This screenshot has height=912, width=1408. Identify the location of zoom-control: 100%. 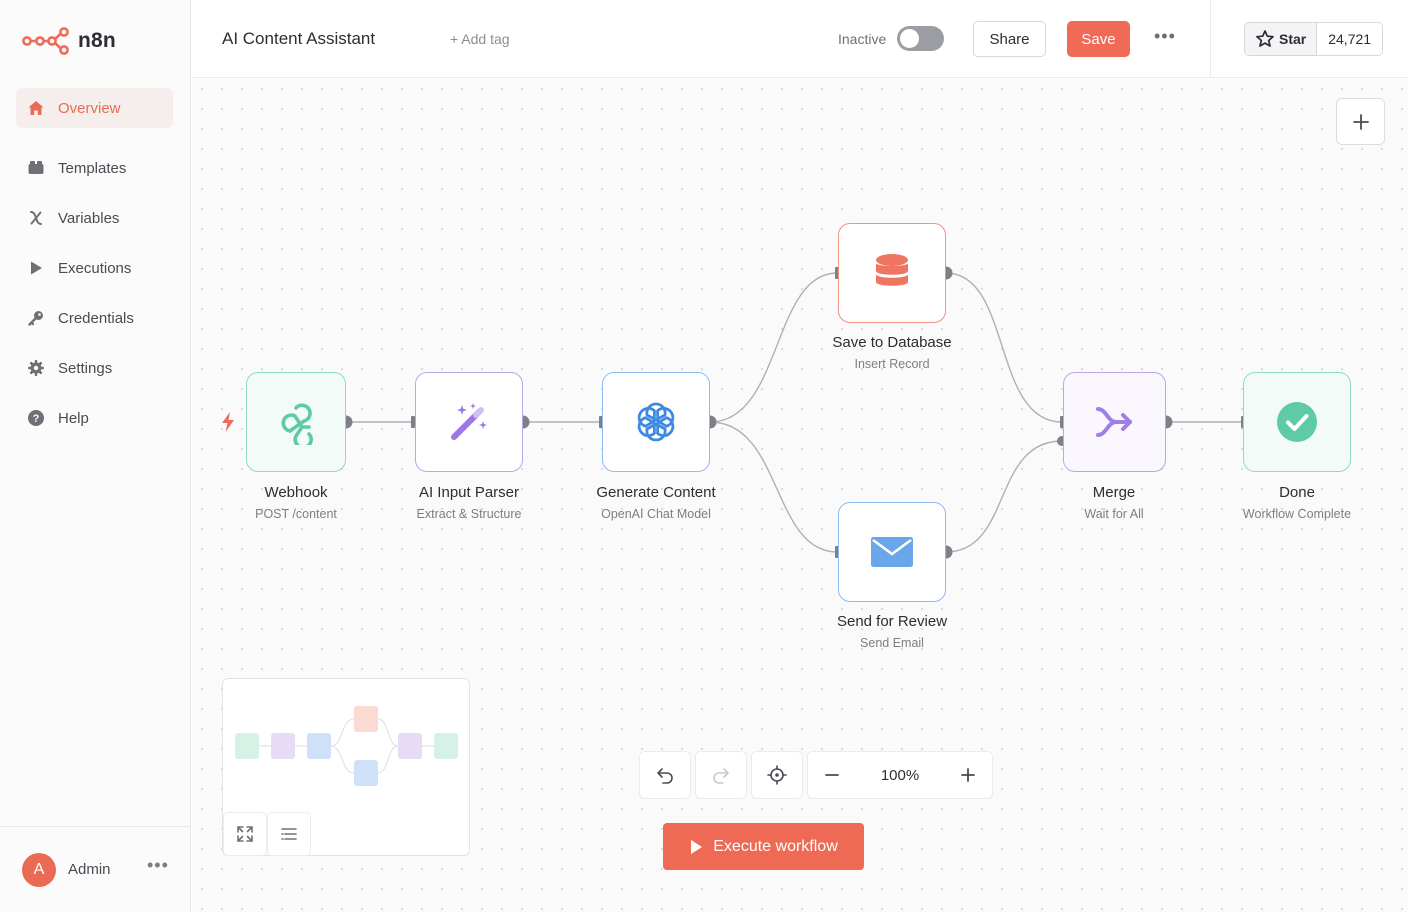
(900, 775).